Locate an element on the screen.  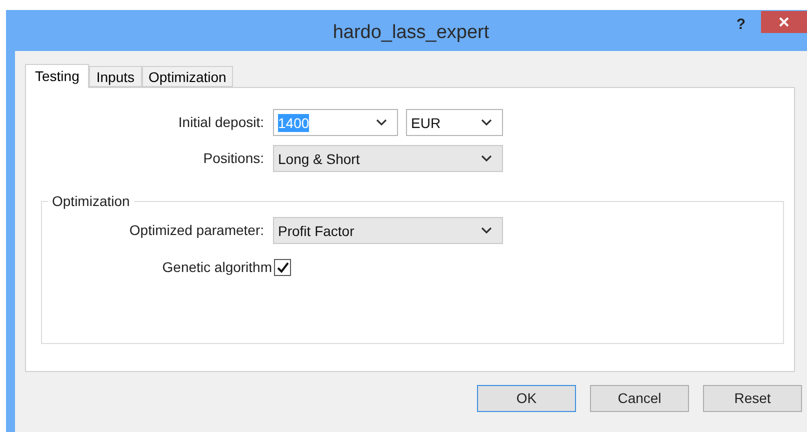
parameter-label: Optimized parameter: is located at coordinates (196, 230).